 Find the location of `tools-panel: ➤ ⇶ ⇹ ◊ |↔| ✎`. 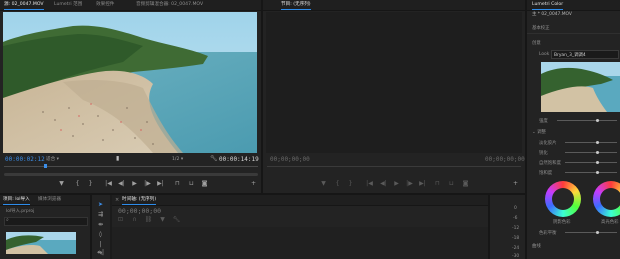

tools-panel: ➤ ⇶ ⇹ ◊ |↔| ✎ is located at coordinates (101, 227).